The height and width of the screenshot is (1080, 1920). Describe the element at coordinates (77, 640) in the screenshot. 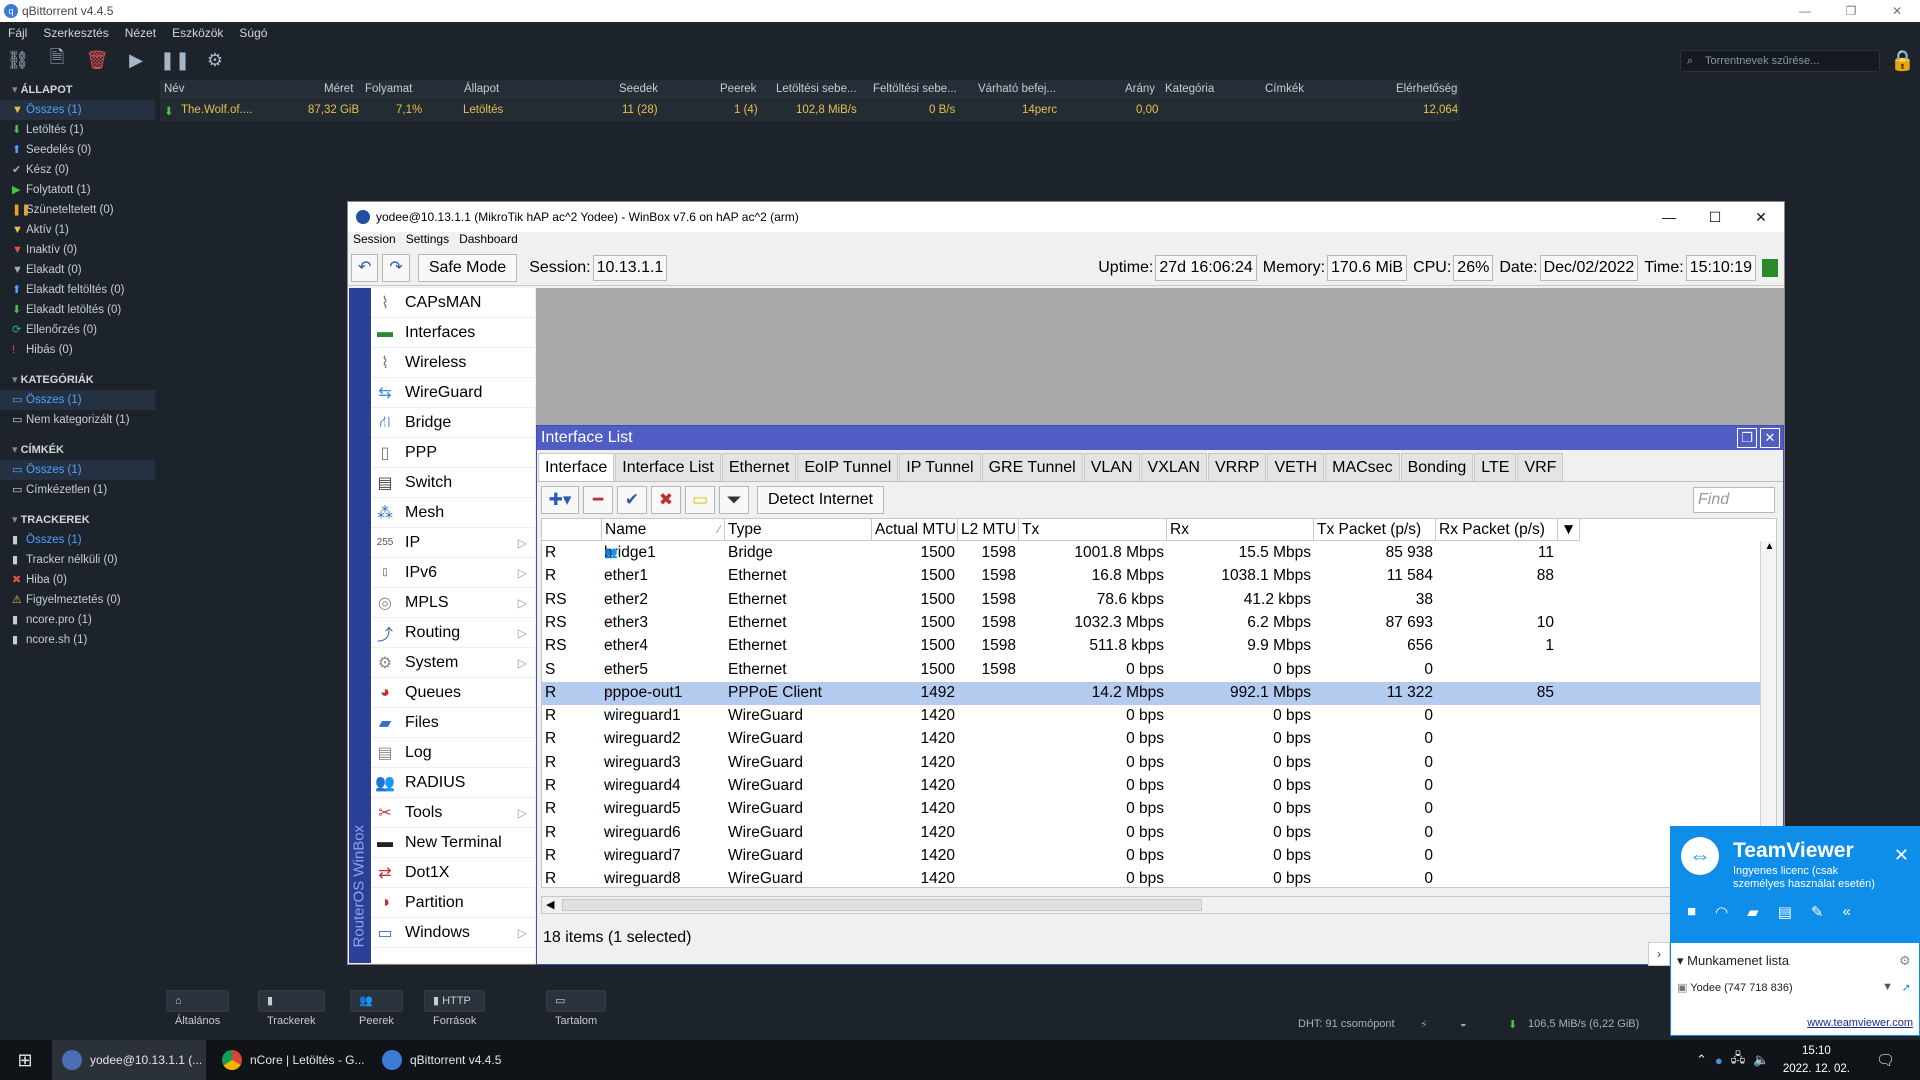

I see `tracker-ncore-sh: ▮ ncore.sh (1)` at that location.